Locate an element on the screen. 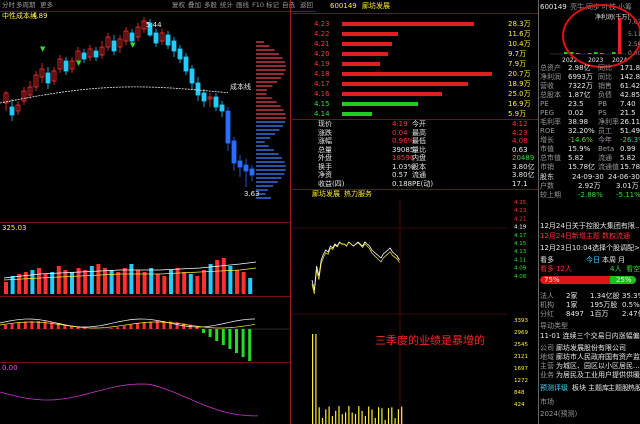 The width and height of the screenshot is (640, 424). bid-price: 4.15 is located at coordinates (322, 104).